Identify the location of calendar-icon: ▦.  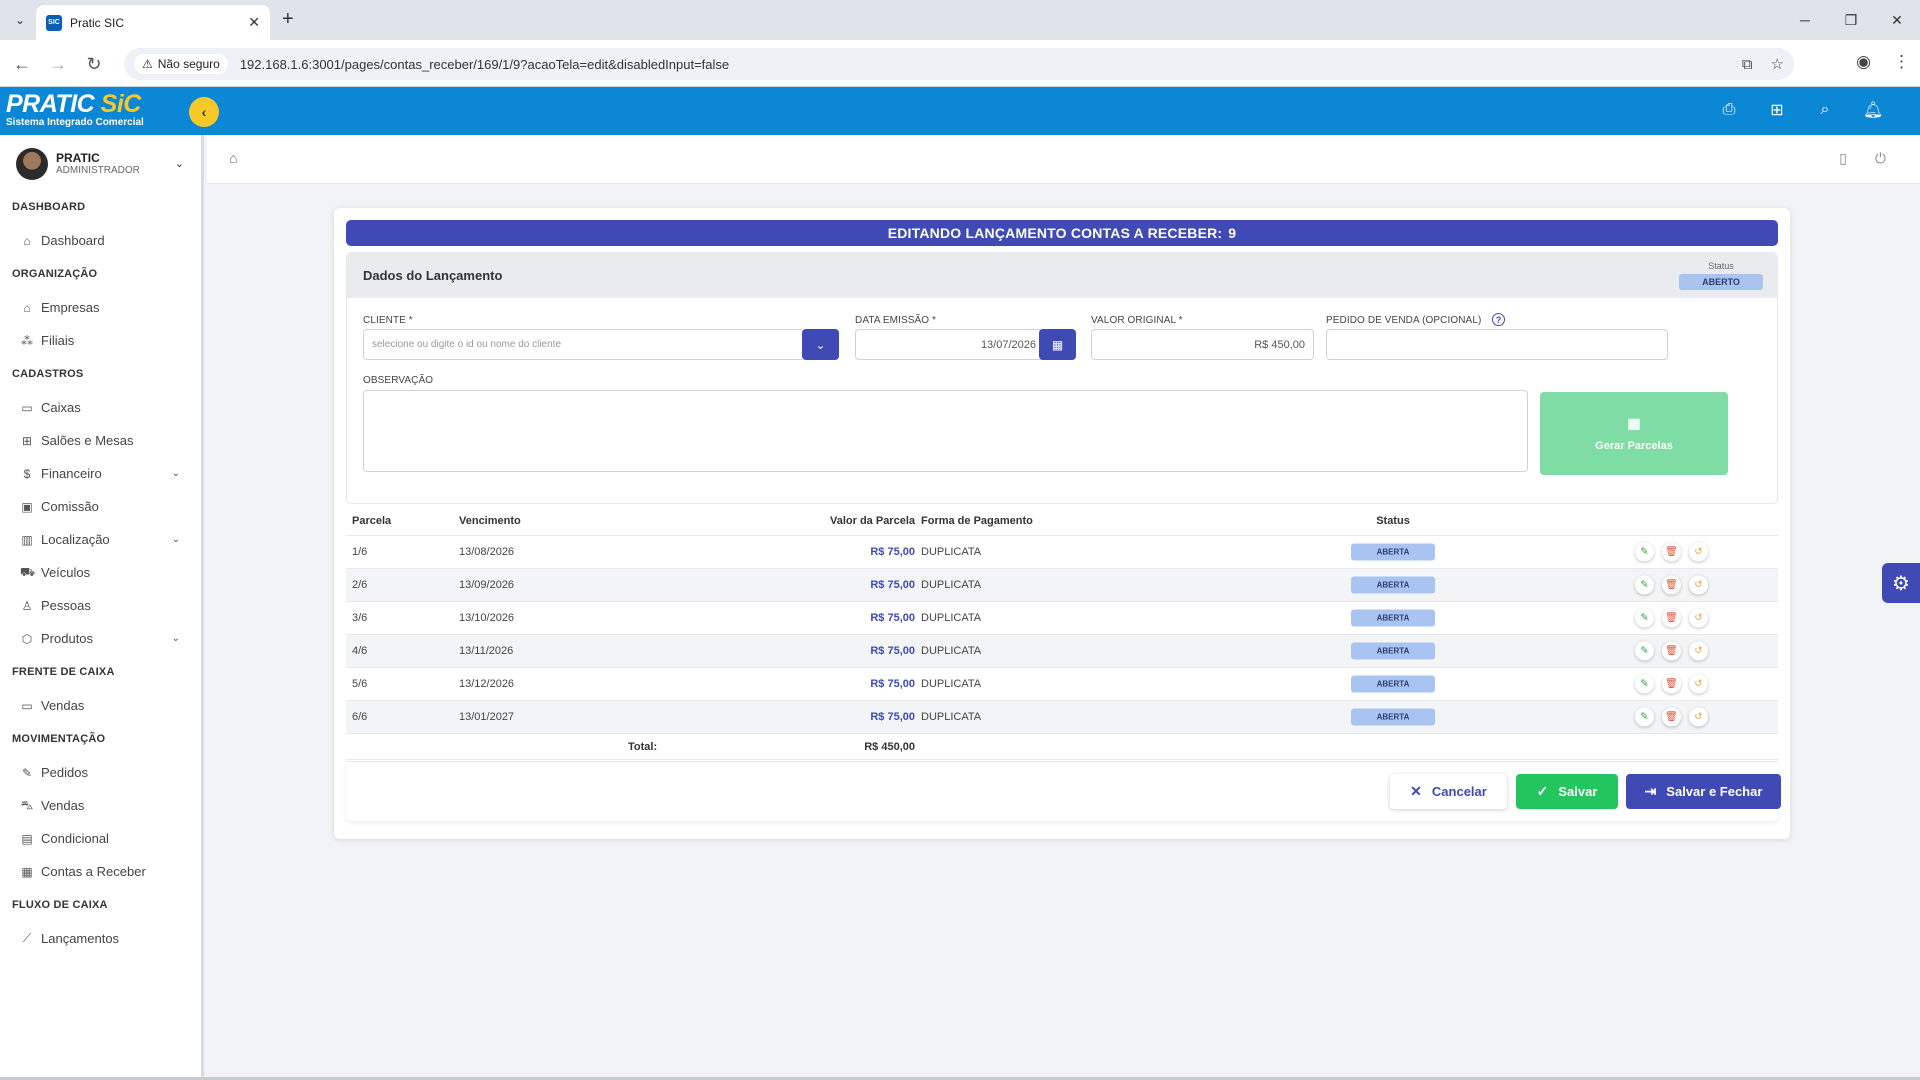
(1057, 344).